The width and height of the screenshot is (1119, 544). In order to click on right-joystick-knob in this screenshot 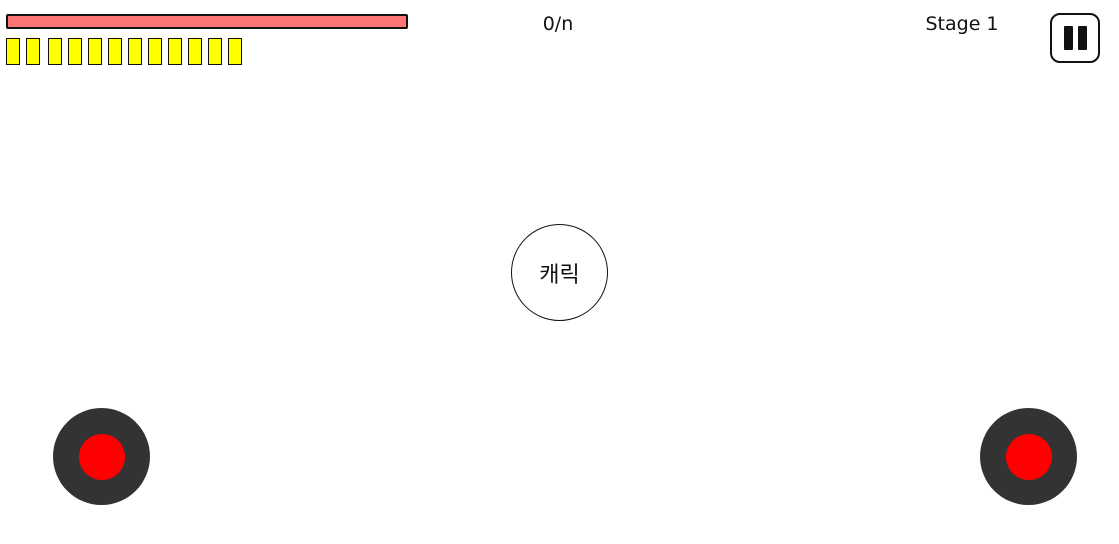, I will do `click(1028, 456)`.